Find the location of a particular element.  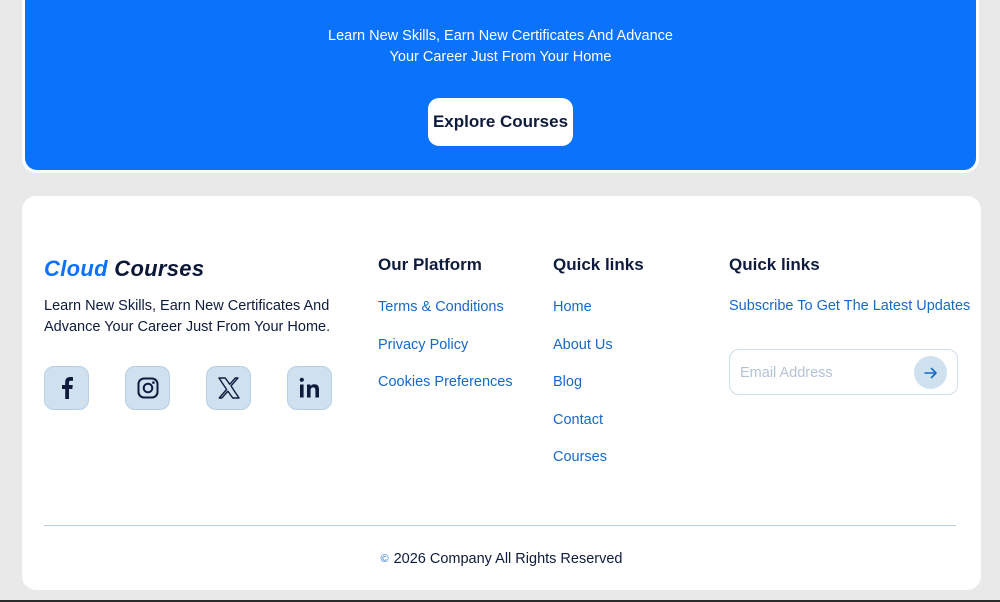

subscribe-heading: Quick links is located at coordinates (774, 264).